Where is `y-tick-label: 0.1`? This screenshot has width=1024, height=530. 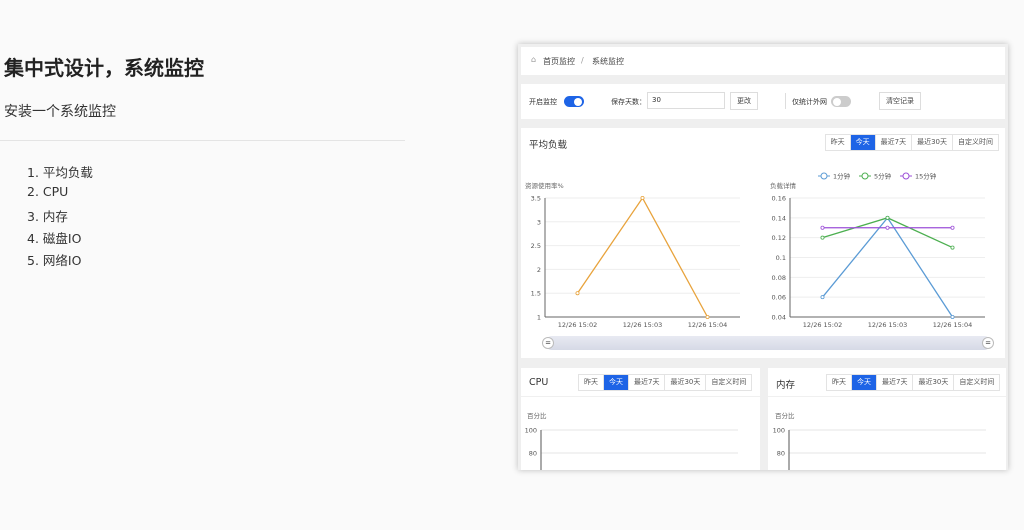 y-tick-label: 0.1 is located at coordinates (781, 258).